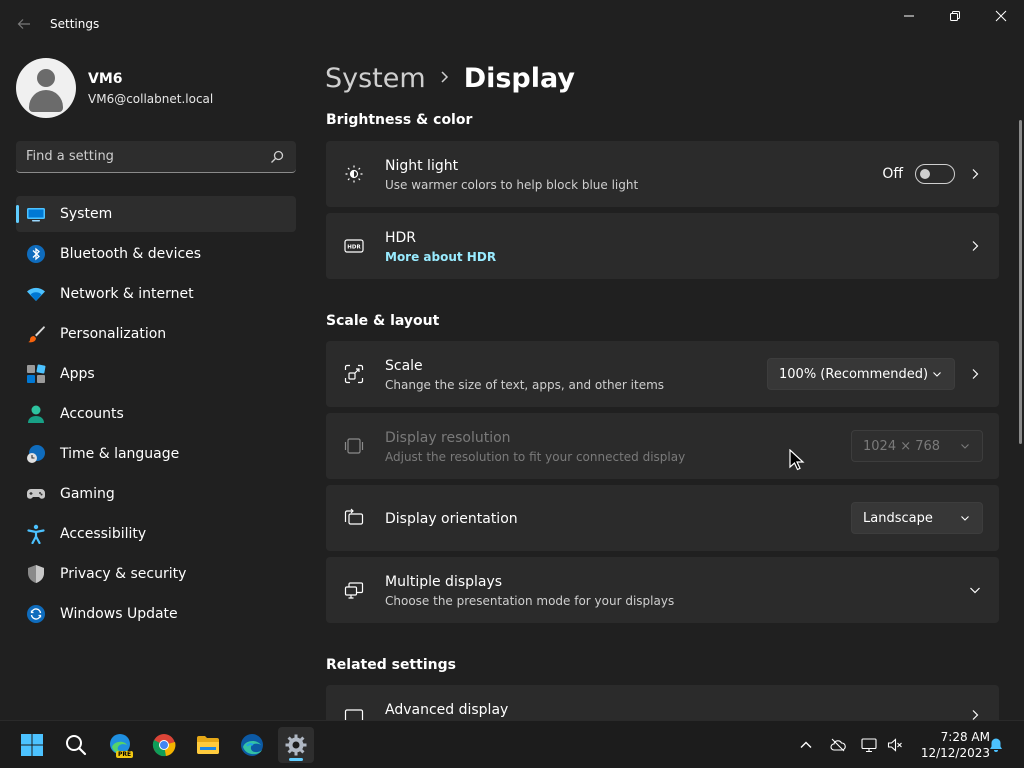 This screenshot has width=1024, height=768. Describe the element at coordinates (383, 321) in the screenshot. I see `section-title-scale-layout: Scale & layout` at that location.